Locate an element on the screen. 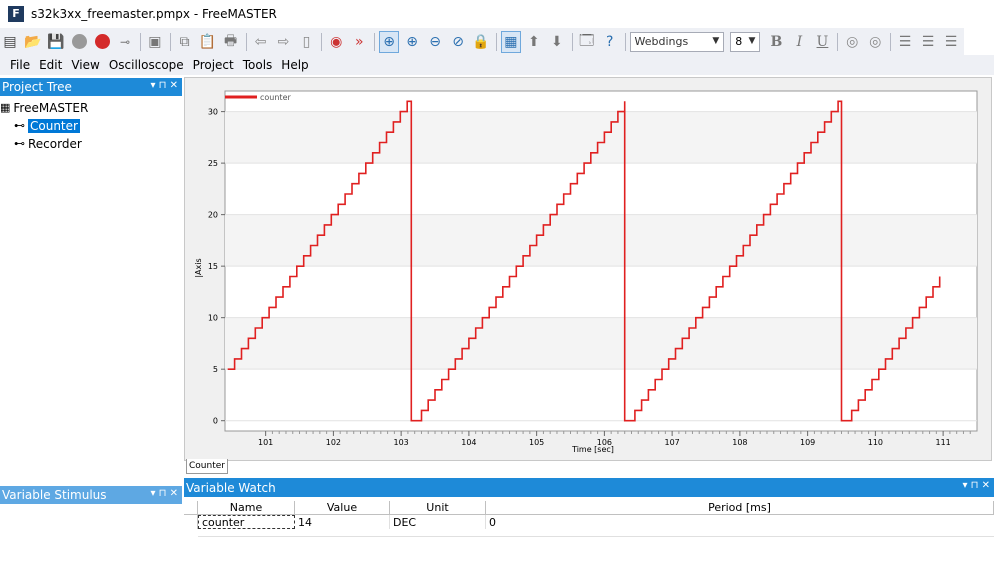 The image size is (994, 567). menu-project: Project is located at coordinates (213, 65).